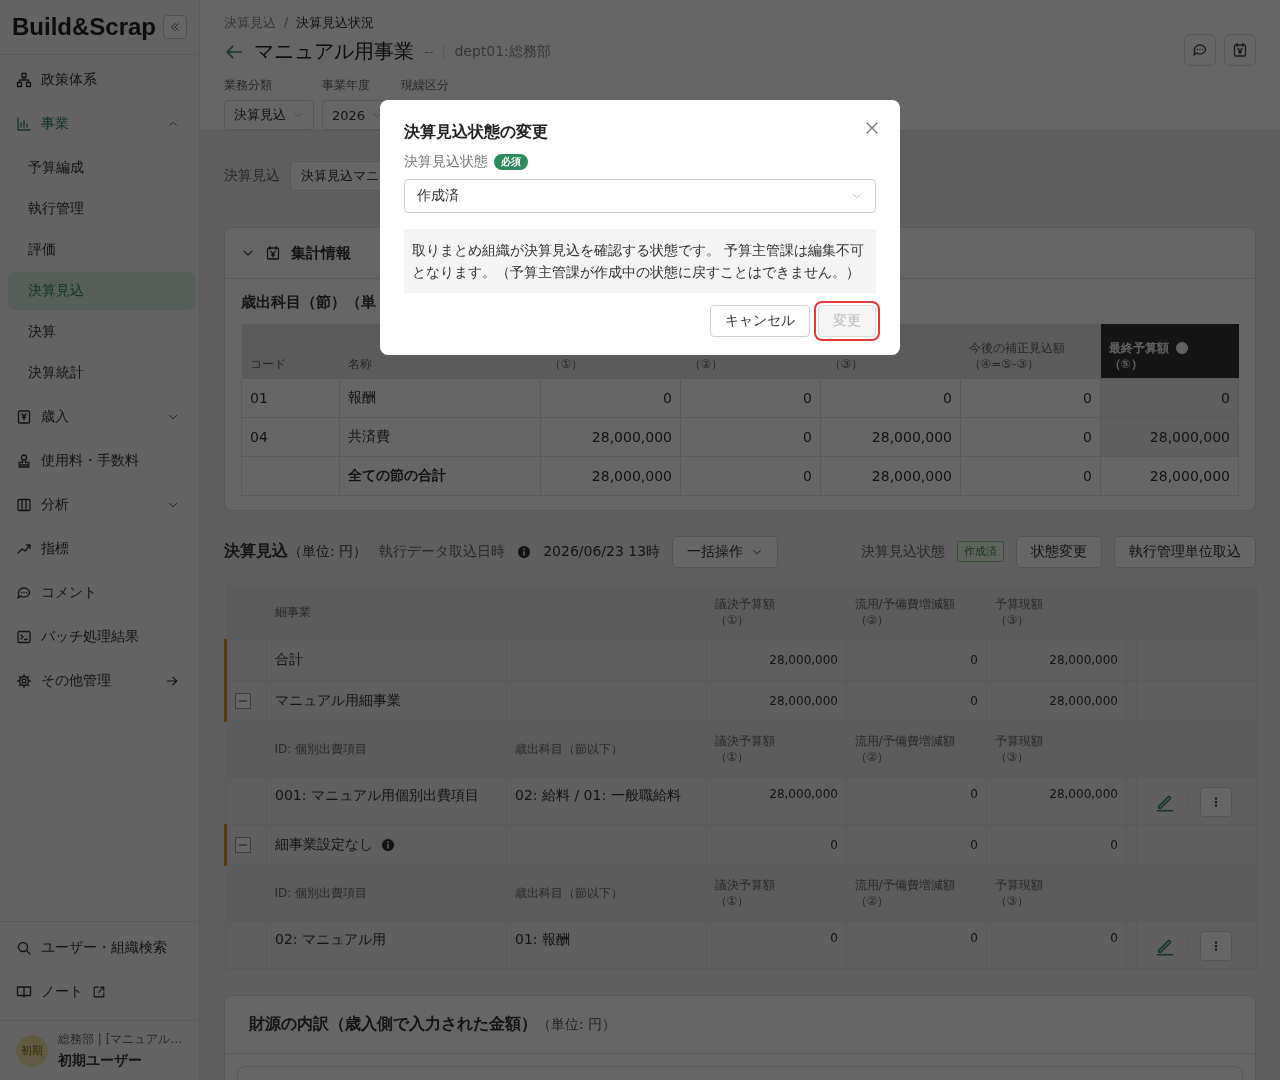  I want to click on section-title: 決算見込（単位: 円）, so click(296, 551).